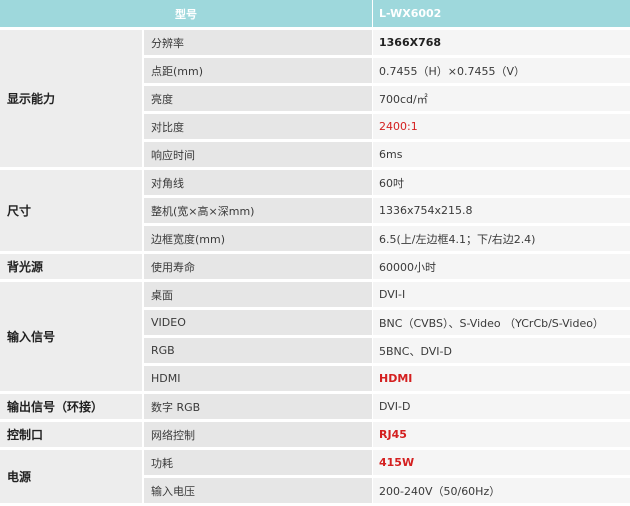  What do you see at coordinates (501, 492) in the screenshot?
I see `row-value: 200-240V（50/60Hz）` at bounding box center [501, 492].